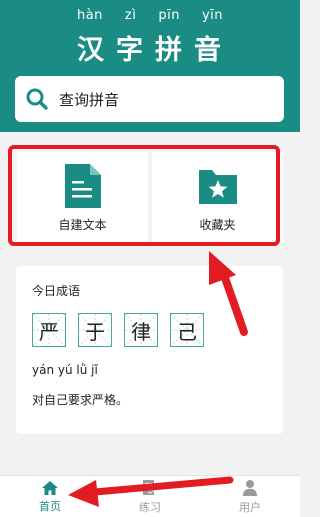  What do you see at coordinates (150, 47) in the screenshot?
I see `app-title: 汉 字 拼 音` at bounding box center [150, 47].